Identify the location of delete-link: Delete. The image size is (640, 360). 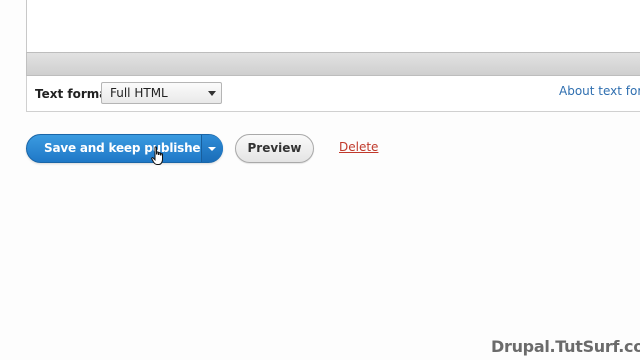
(358, 147).